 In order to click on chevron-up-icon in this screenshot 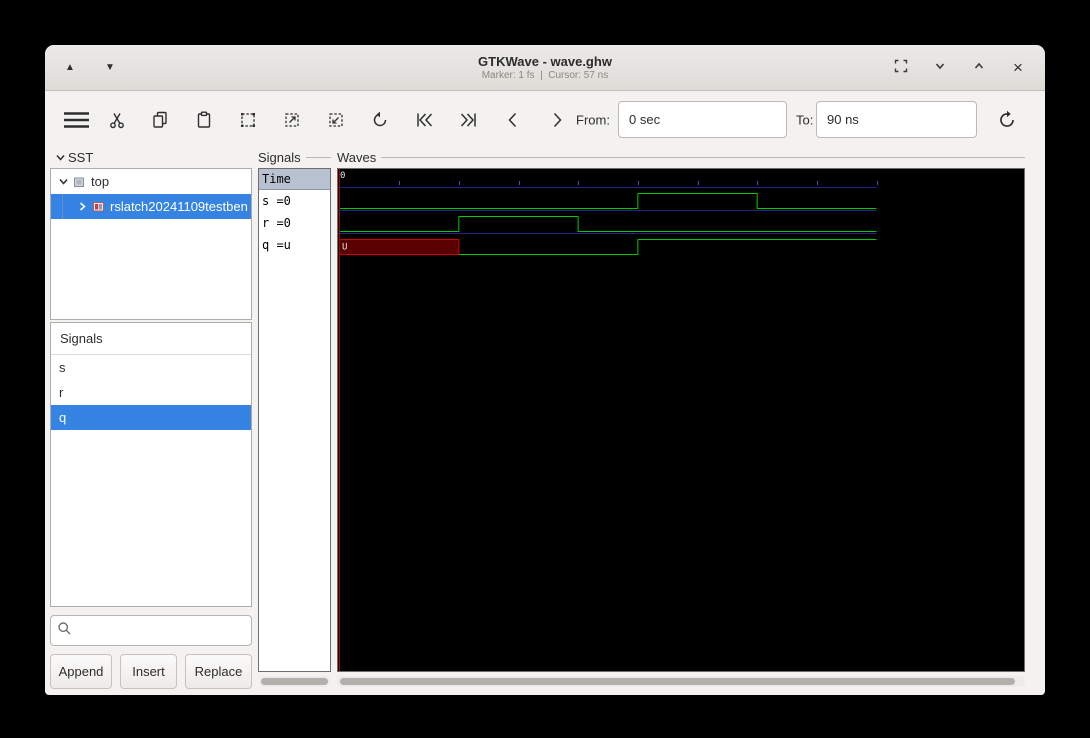, I will do `click(979, 67)`.